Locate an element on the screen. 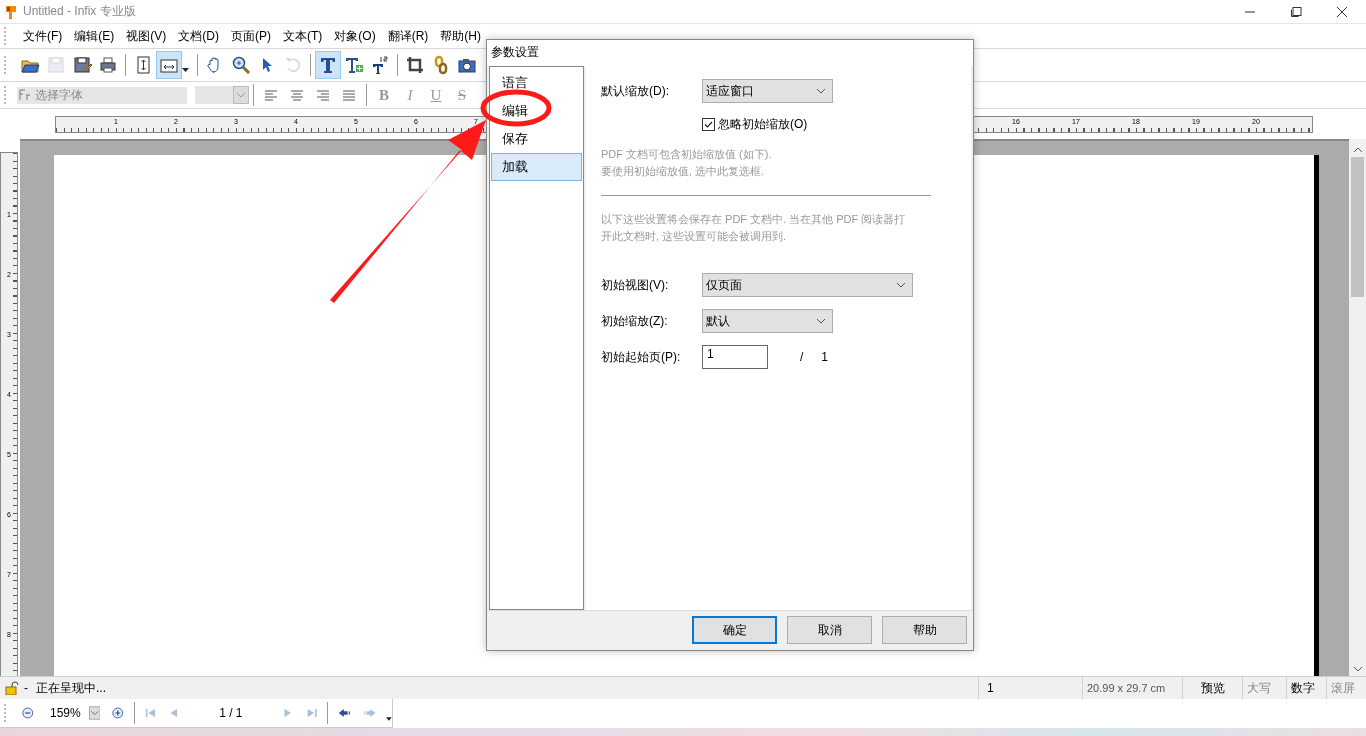 The width and height of the screenshot is (1366, 736). dropdown: 默认 is located at coordinates (767, 321).